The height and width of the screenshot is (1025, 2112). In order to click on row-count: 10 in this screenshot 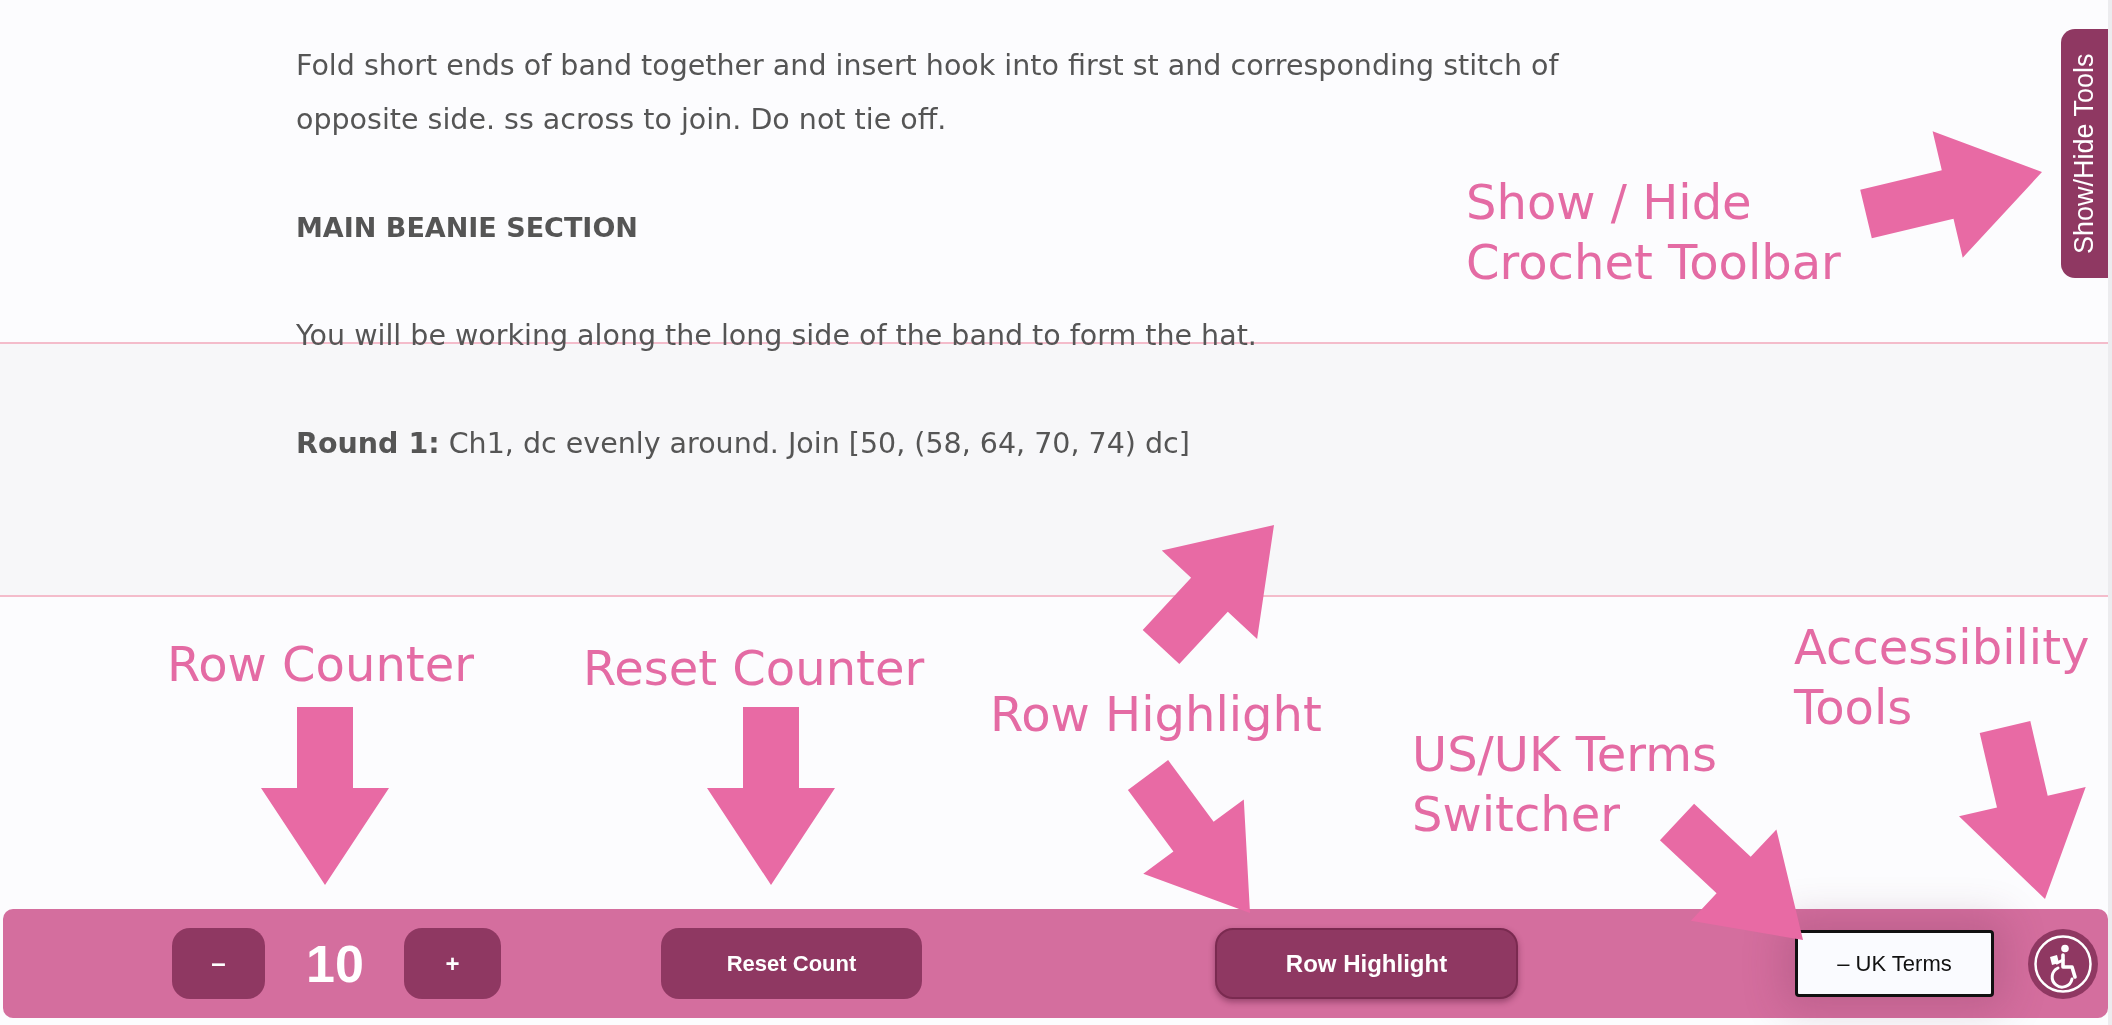, I will do `click(334, 963)`.